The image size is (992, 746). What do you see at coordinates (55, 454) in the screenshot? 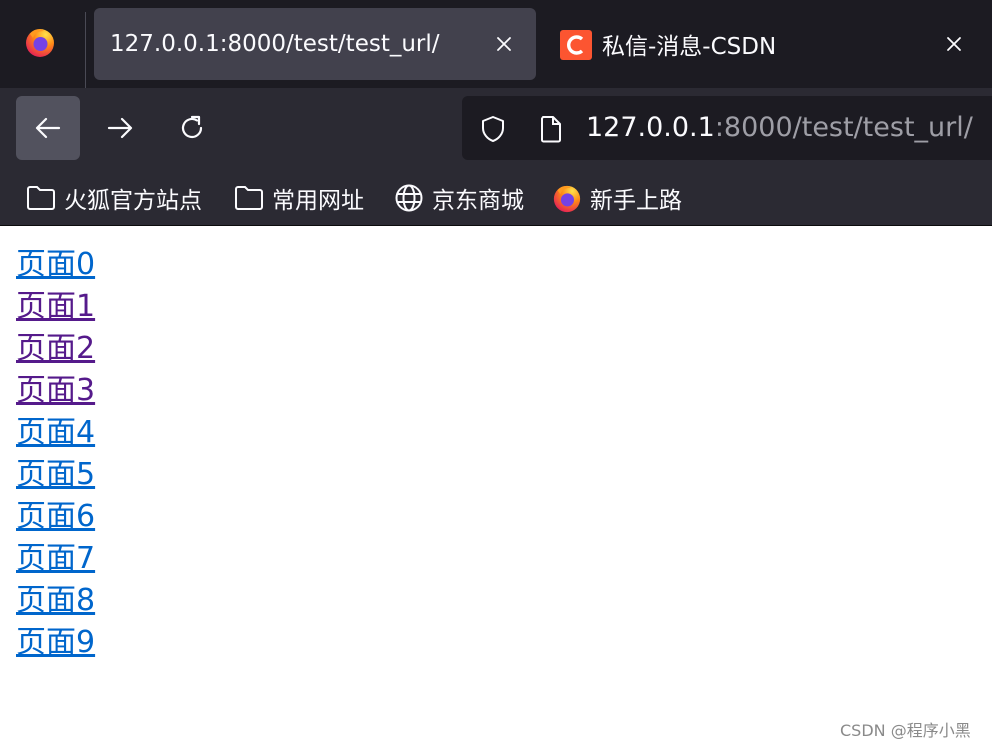
I see `page-content: 页面0 页面1 页面2 页面3 页面4 页面5 页面6 页面7 页面8 页面9` at bounding box center [55, 454].